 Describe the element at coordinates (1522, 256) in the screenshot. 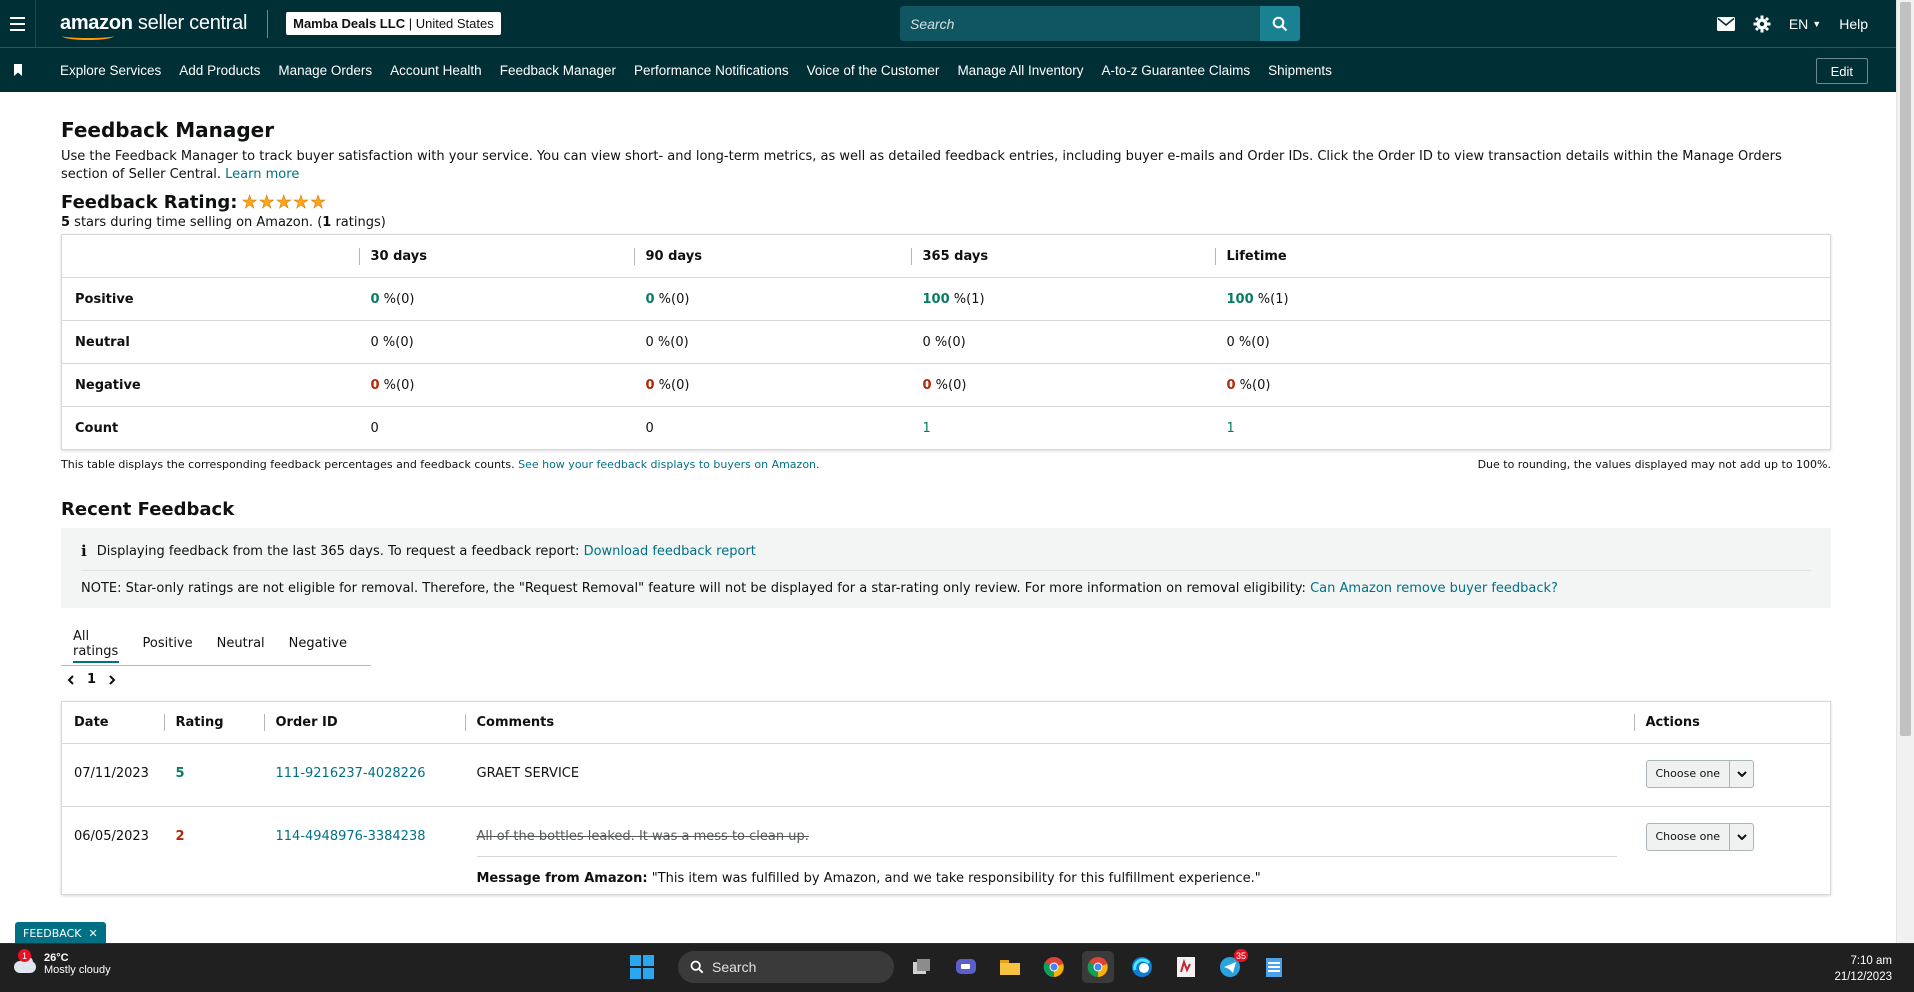

I see `col-lifetime: Lifetime` at that location.